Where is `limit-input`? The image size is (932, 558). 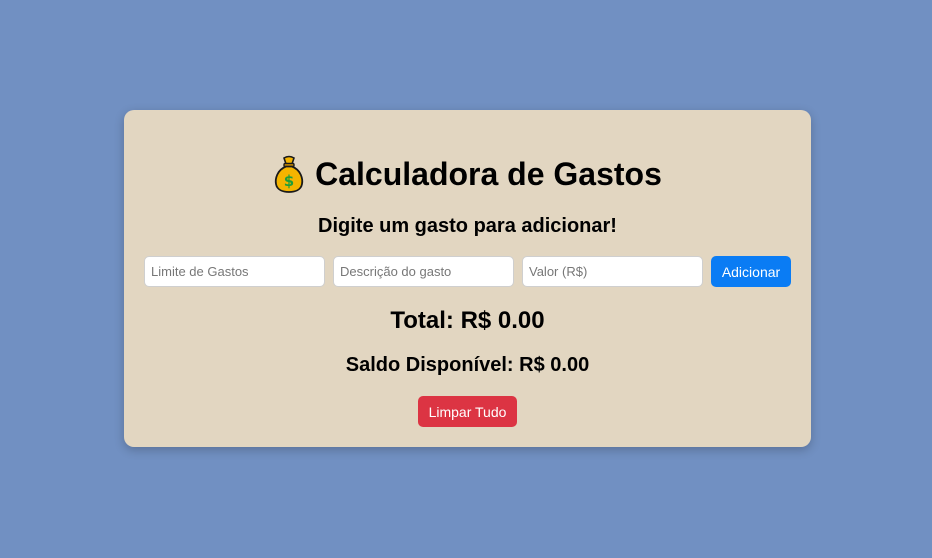 limit-input is located at coordinates (234, 271).